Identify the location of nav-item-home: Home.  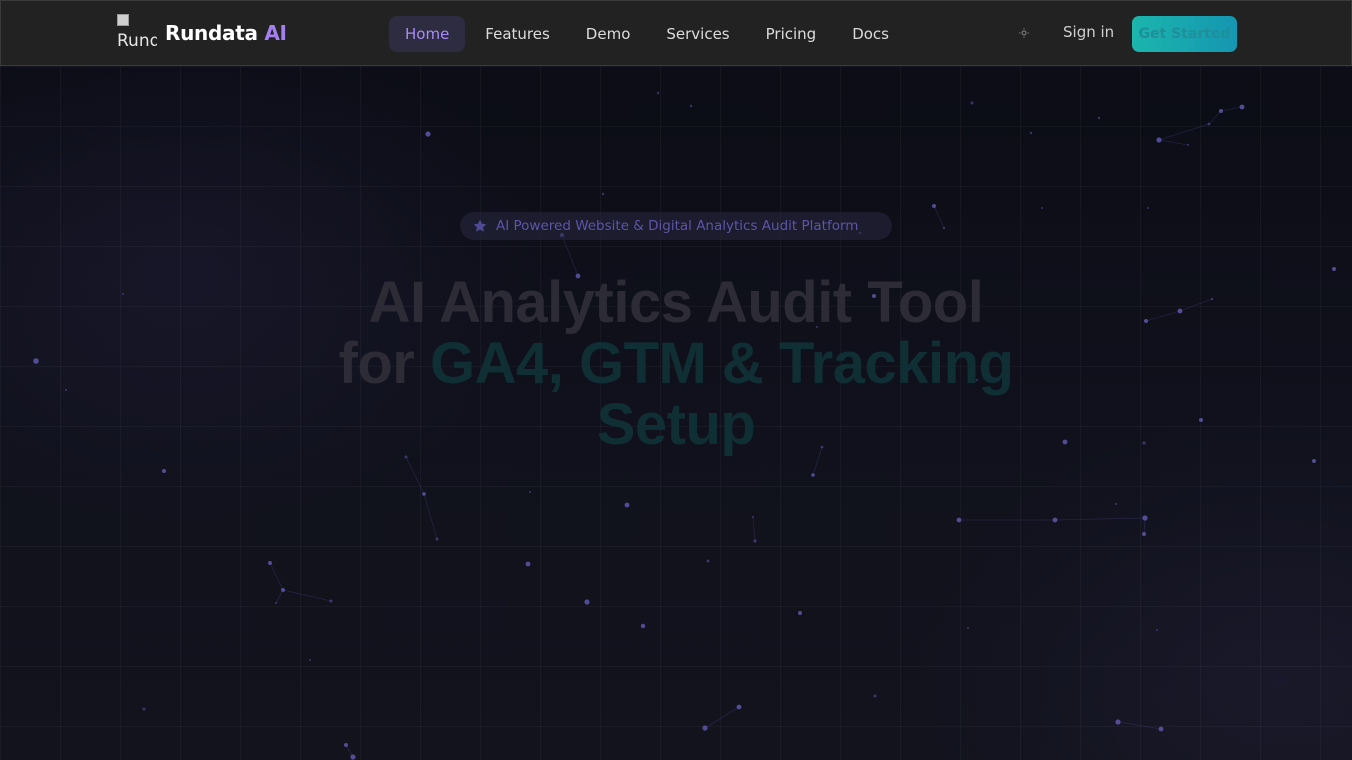
(427, 34).